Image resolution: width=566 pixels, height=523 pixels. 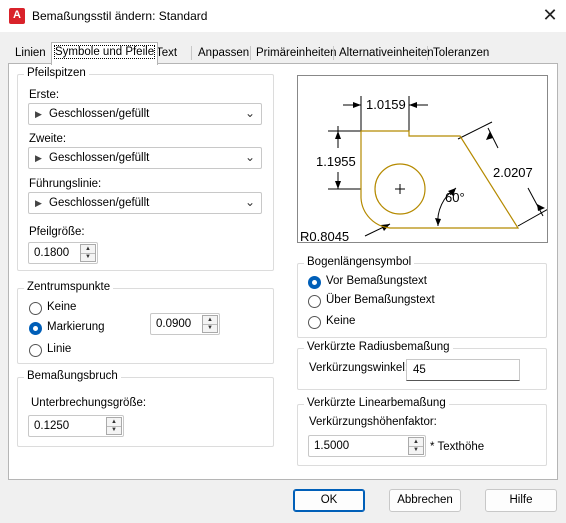 I want to click on leader-arrow-select: ▶ Geschlossen/gefüllt ⌄, so click(x=145, y=203).